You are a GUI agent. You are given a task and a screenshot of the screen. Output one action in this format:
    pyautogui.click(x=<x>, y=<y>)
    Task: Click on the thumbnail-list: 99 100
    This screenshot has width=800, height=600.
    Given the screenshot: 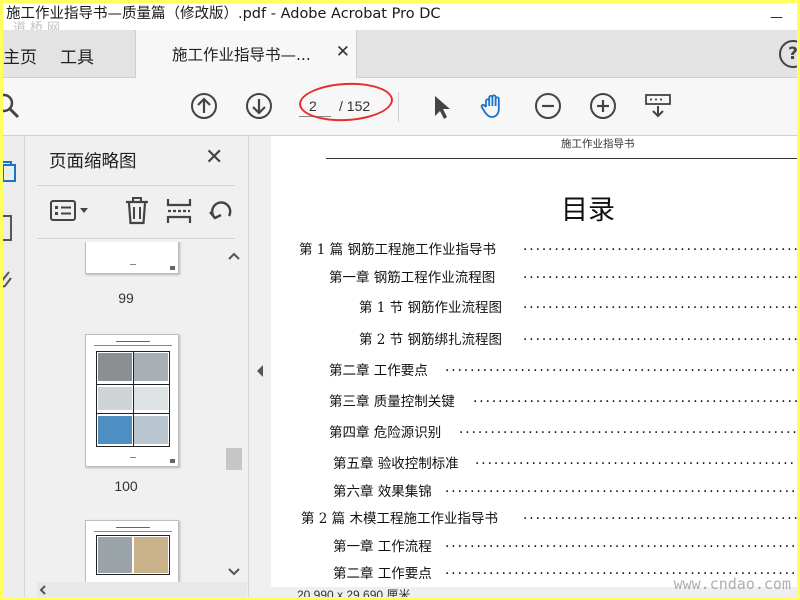 What is the action you would take?
    pyautogui.click(x=126, y=412)
    